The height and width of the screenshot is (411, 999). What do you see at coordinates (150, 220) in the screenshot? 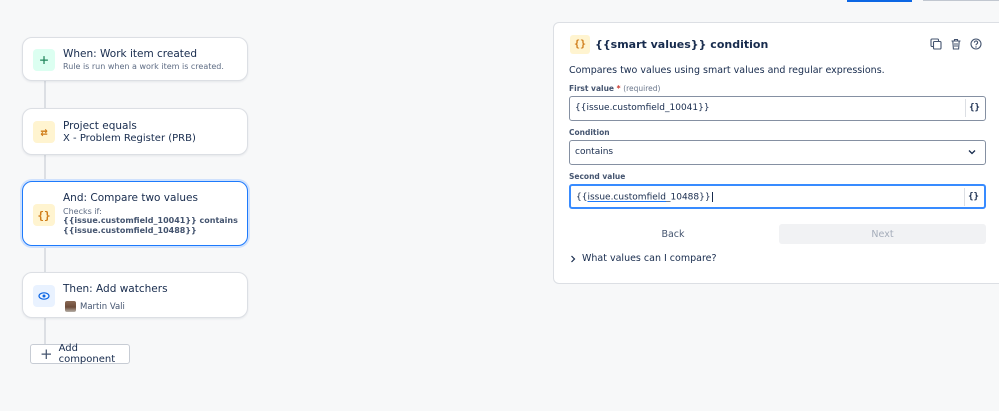
I see `compare-expression-line1: {{issue.customfield_10041}} contains` at bounding box center [150, 220].